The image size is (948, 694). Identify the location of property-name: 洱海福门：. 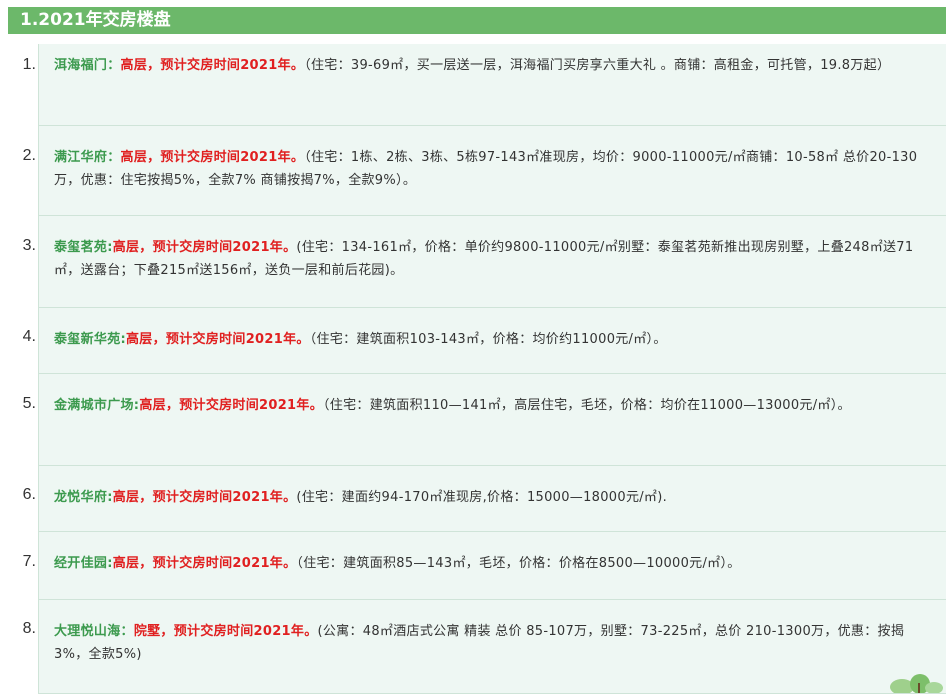
(87, 65).